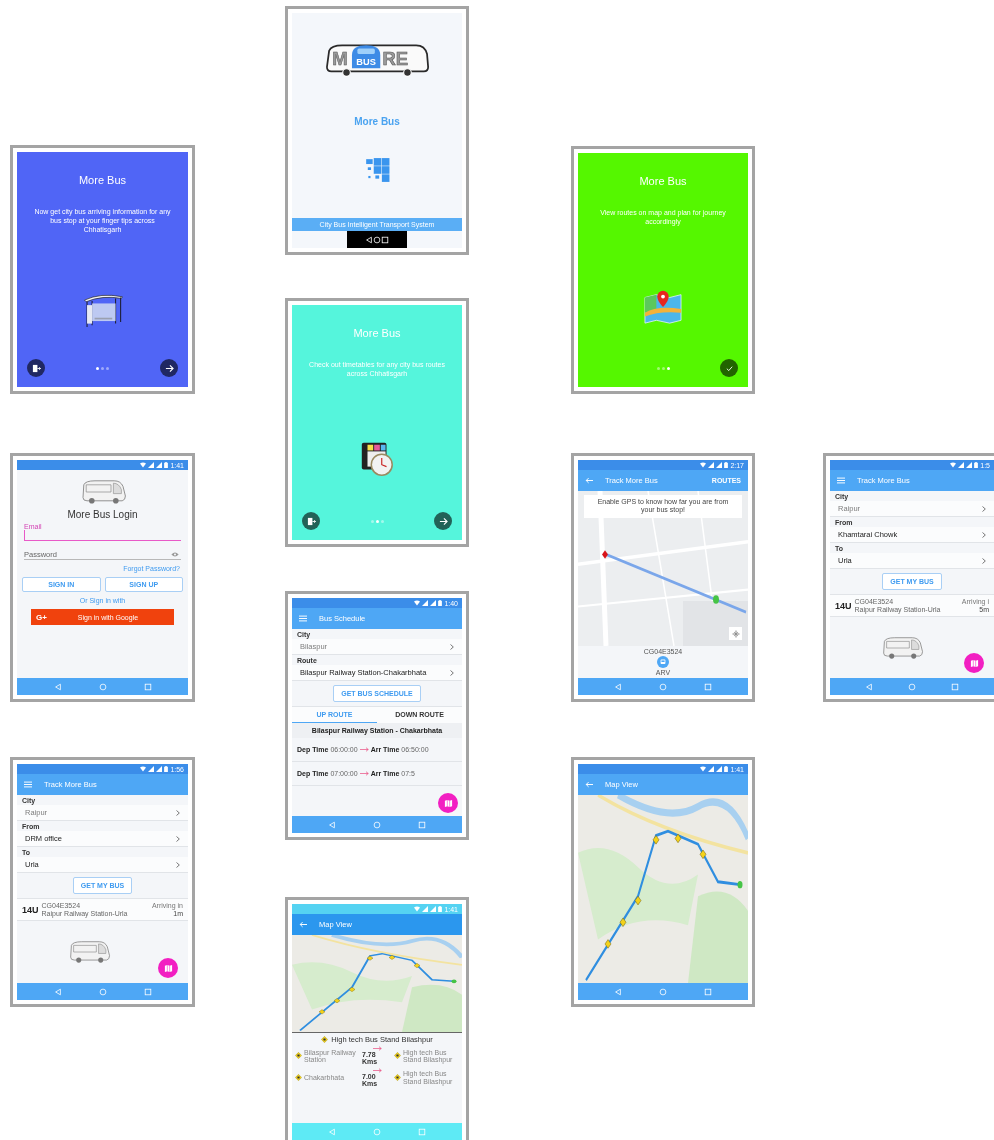 The width and height of the screenshot is (994, 1140). I want to click on eye-icon, so click(175, 554).